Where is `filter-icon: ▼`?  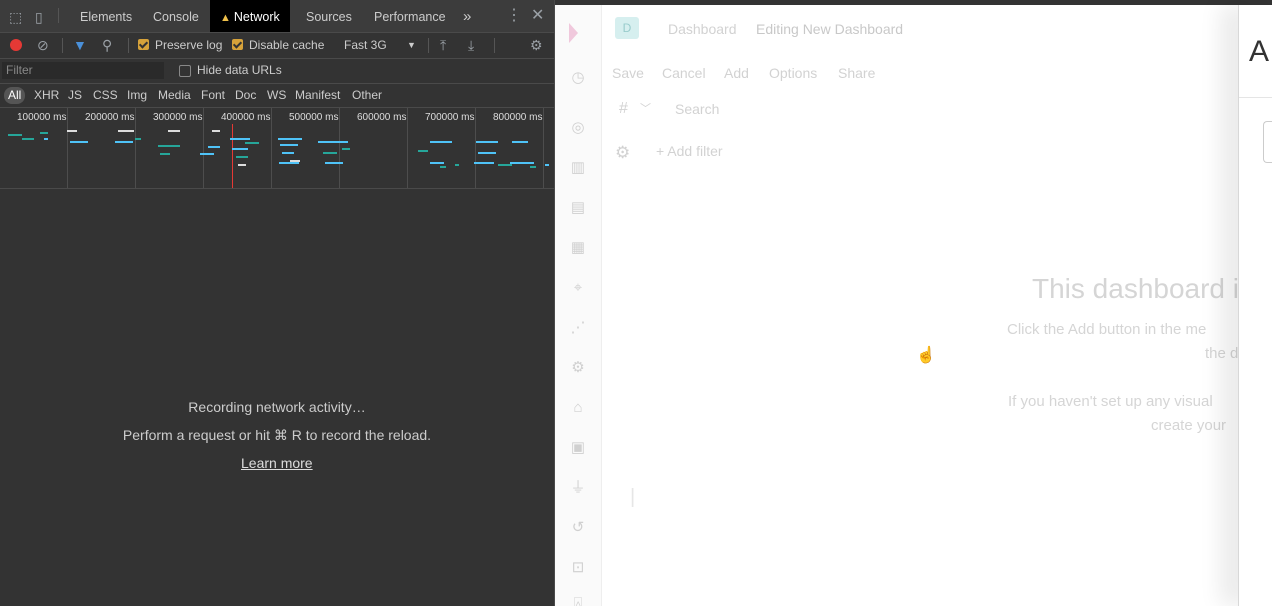
filter-icon: ▼ is located at coordinates (80, 45).